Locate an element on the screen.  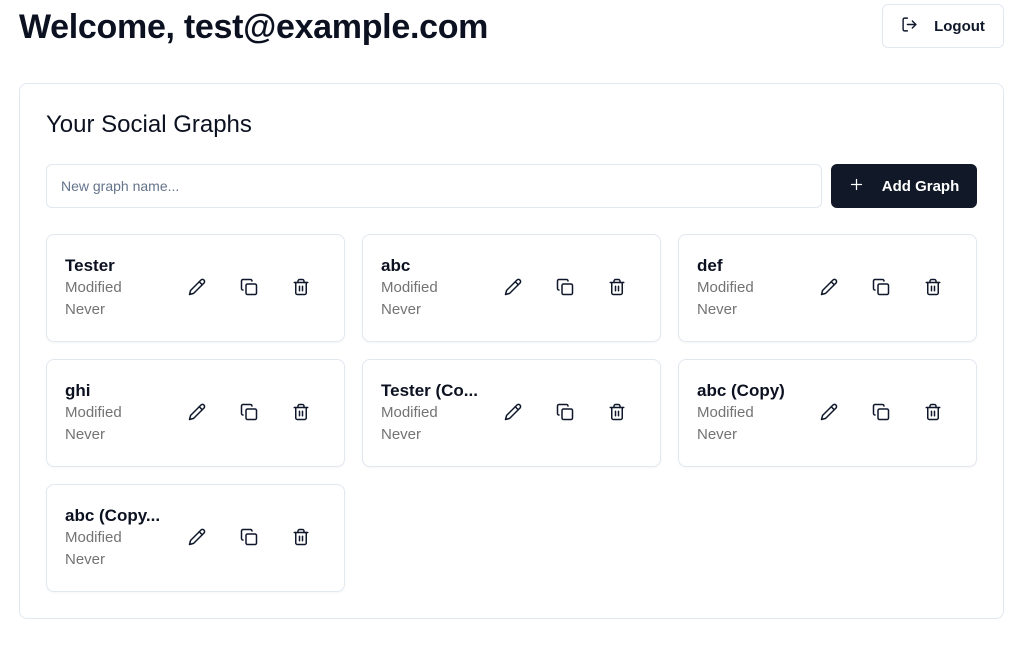
graph-card-text: ghi Modified Never is located at coordinates (121, 413).